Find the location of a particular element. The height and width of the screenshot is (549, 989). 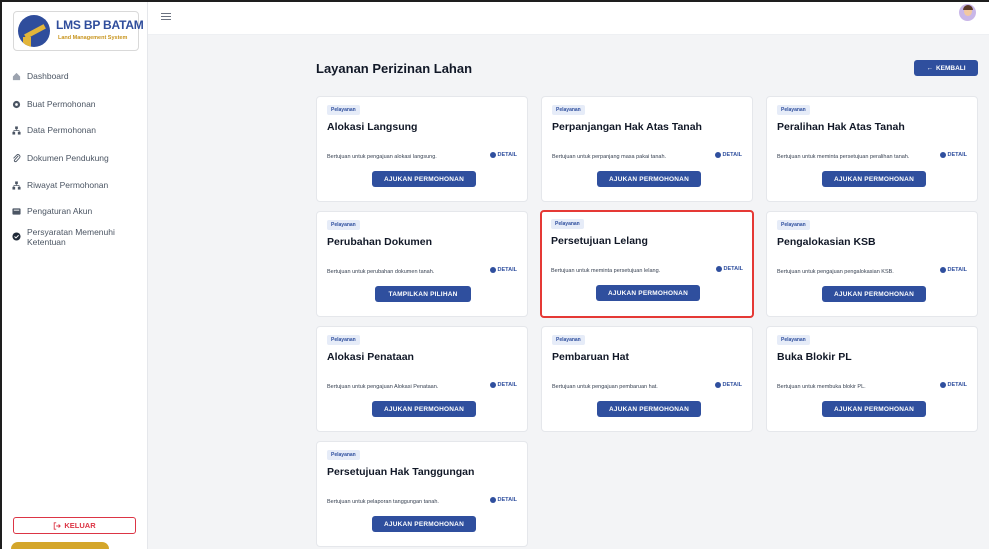

sidebar: LMS BP BATAM Land Management System is located at coordinates (75, 275).